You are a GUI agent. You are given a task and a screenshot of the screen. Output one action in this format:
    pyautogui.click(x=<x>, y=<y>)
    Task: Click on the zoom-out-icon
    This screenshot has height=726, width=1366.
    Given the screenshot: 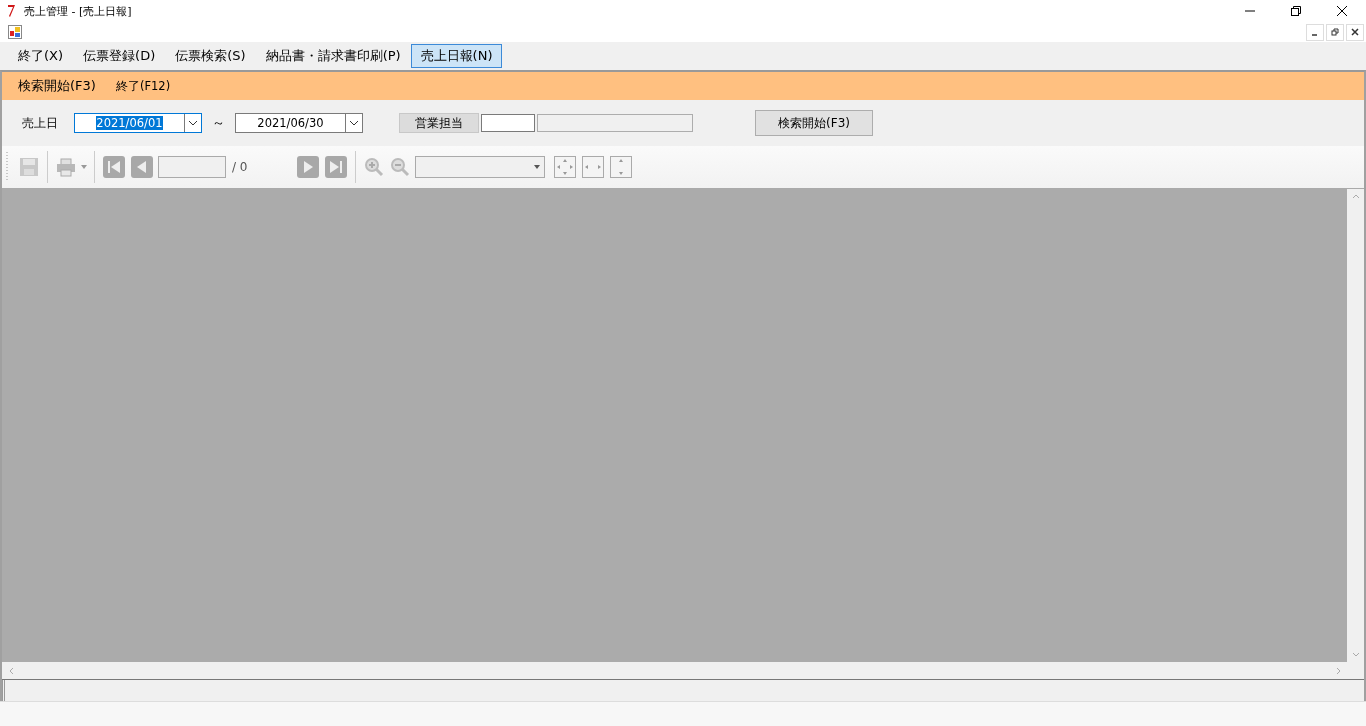 What is the action you would take?
    pyautogui.click(x=400, y=167)
    